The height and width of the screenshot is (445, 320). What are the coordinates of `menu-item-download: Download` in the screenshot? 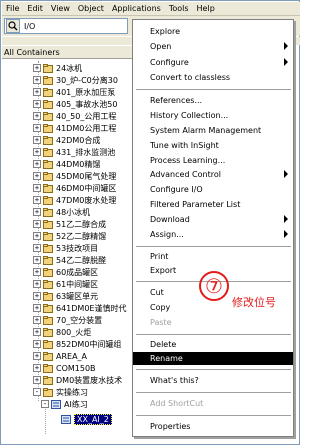 It's located at (213, 219).